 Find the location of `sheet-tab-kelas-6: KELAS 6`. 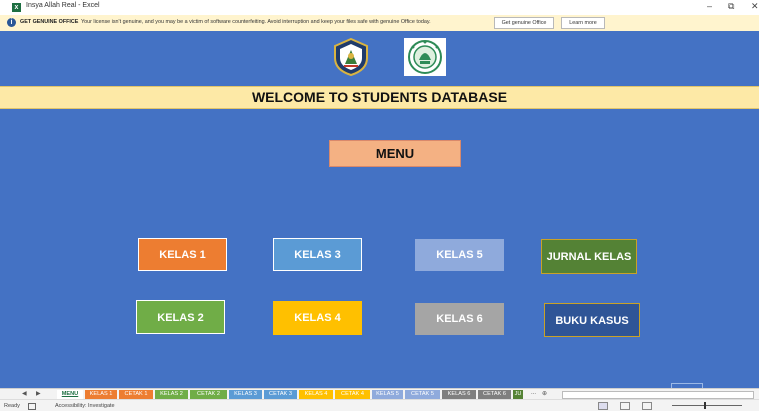

sheet-tab-kelas-6: KELAS 6 is located at coordinates (459, 394).